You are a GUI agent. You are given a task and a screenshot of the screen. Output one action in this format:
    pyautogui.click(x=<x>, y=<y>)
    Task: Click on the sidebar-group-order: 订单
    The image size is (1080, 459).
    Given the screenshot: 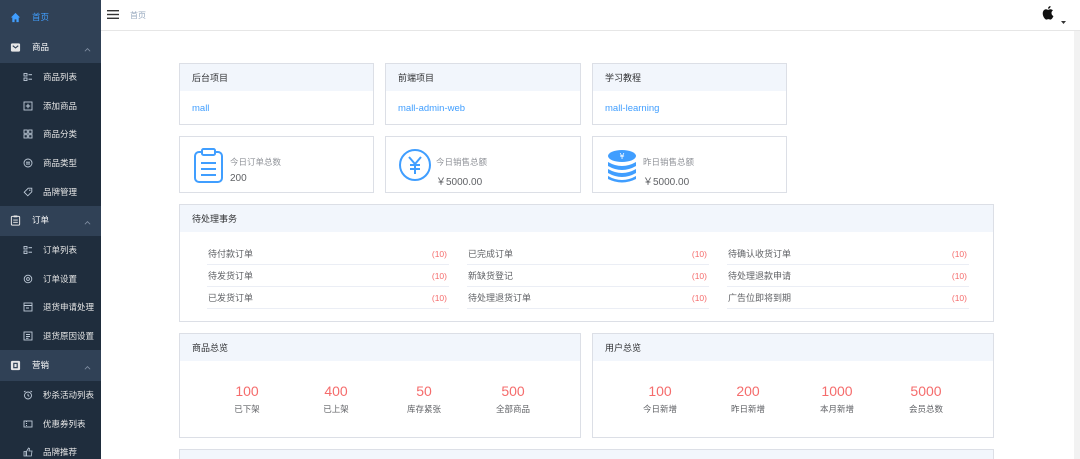 What is the action you would take?
    pyautogui.click(x=50, y=220)
    